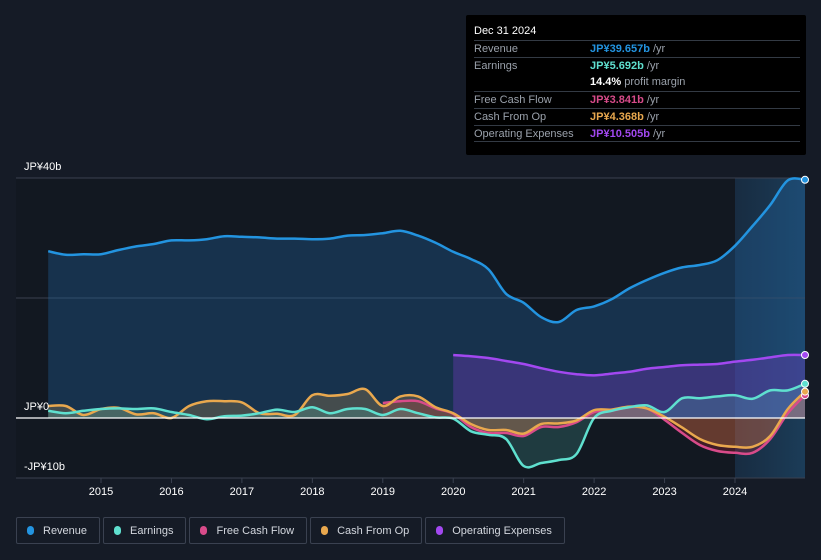 Image resolution: width=821 pixels, height=560 pixels. Describe the element at coordinates (171, 492) in the screenshot. I see `x-tick-label: 2016` at that location.